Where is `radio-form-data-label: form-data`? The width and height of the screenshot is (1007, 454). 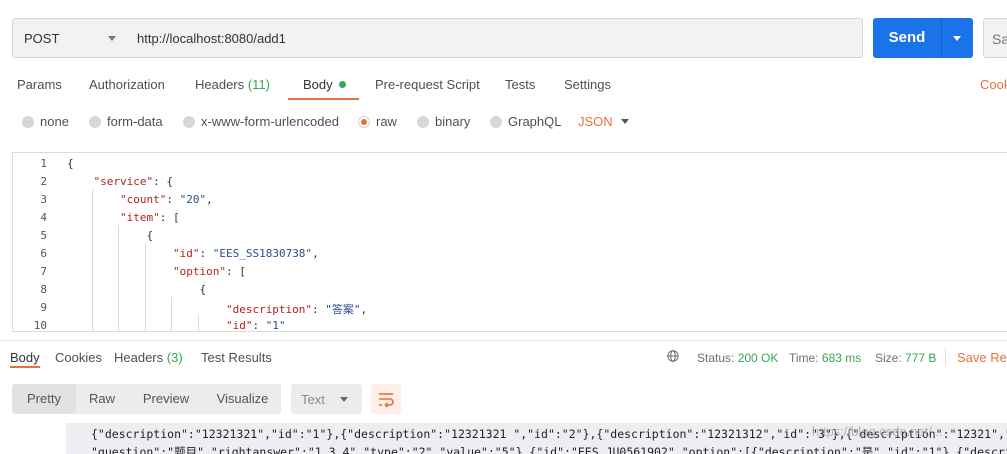 radio-form-data-label: form-data is located at coordinates (135, 121).